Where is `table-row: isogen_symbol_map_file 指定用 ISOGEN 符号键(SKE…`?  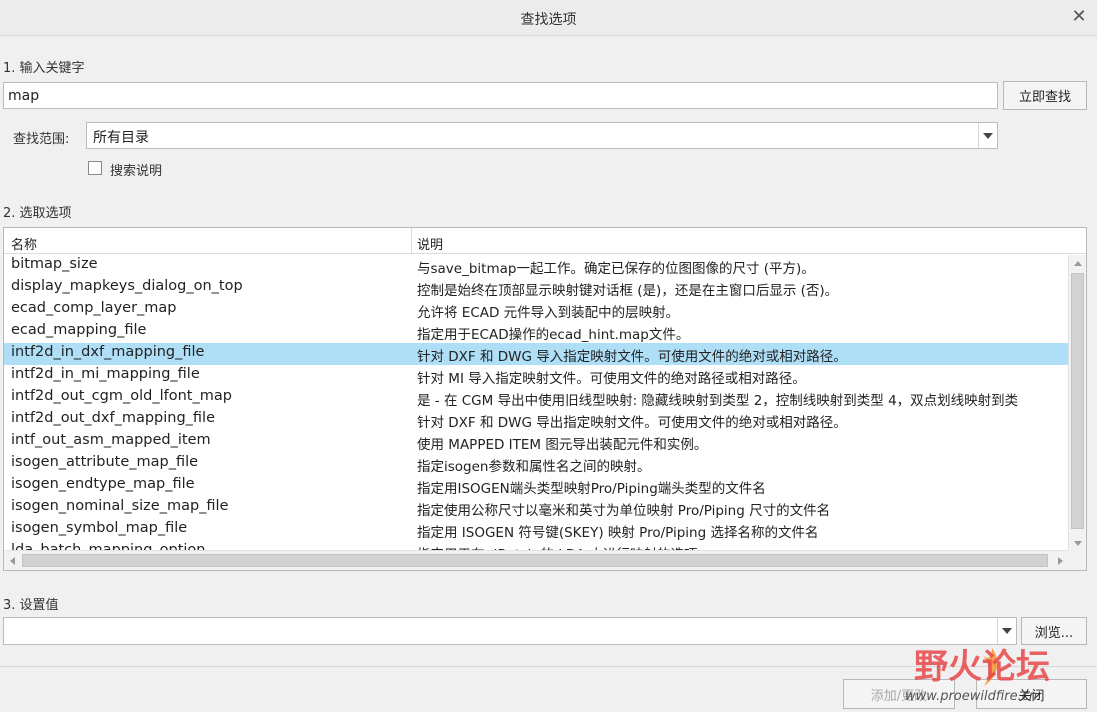
table-row: isogen_symbol_map_file 指定用 ISOGEN 符号键(SKE… is located at coordinates (536, 530).